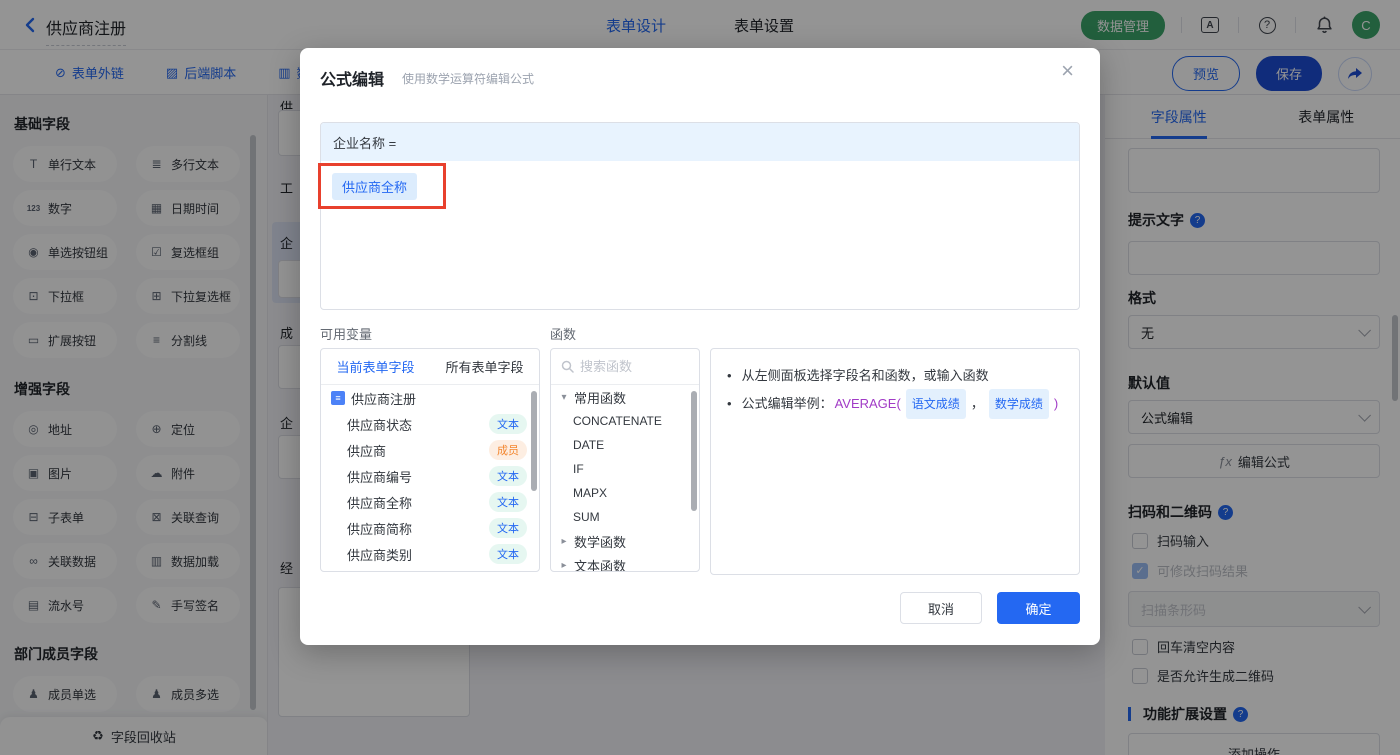 The image size is (1400, 755). What do you see at coordinates (375, 186) in the screenshot?
I see `formula-field-chip: 供应商全称` at bounding box center [375, 186].